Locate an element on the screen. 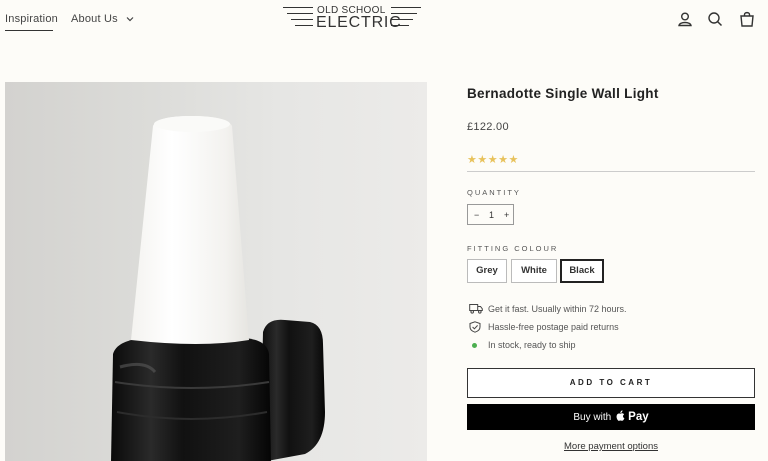 The image size is (768, 461). quantity-label: QUANTITY is located at coordinates (494, 192).